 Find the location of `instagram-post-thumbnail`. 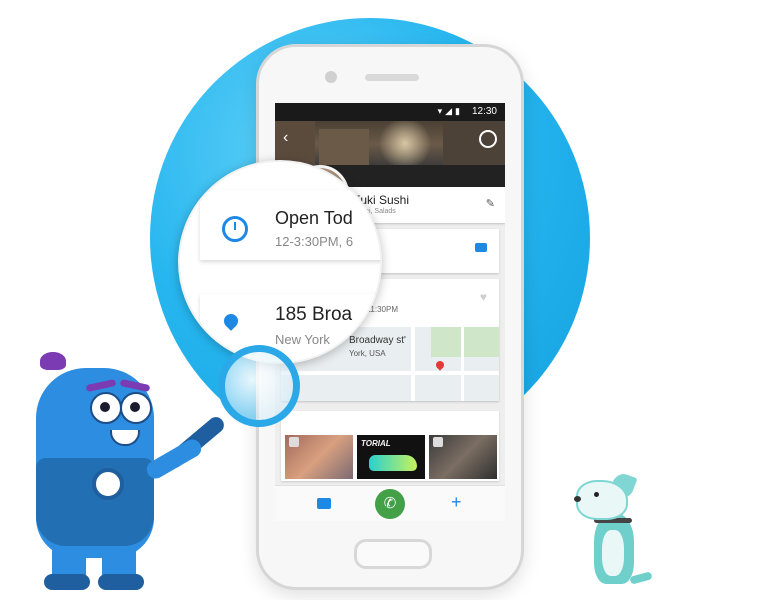

instagram-post-thumbnail is located at coordinates (463, 457).